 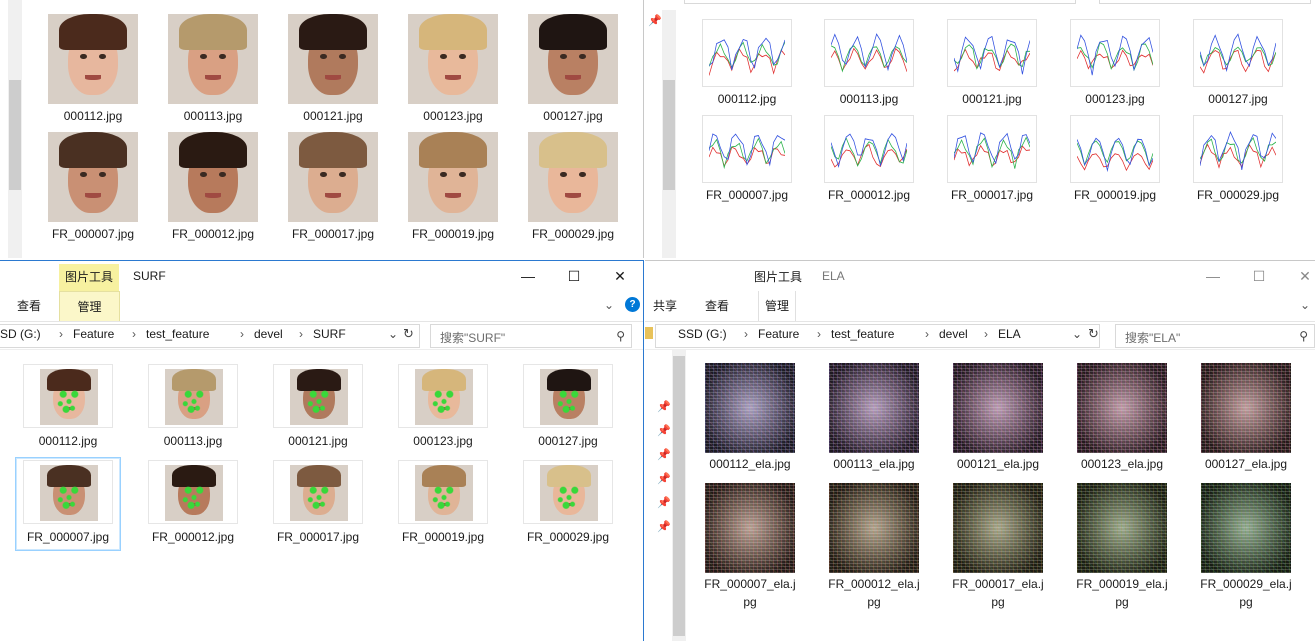 What do you see at coordinates (1009, 334) in the screenshot?
I see `breadcrumb-item: ELA` at bounding box center [1009, 334].